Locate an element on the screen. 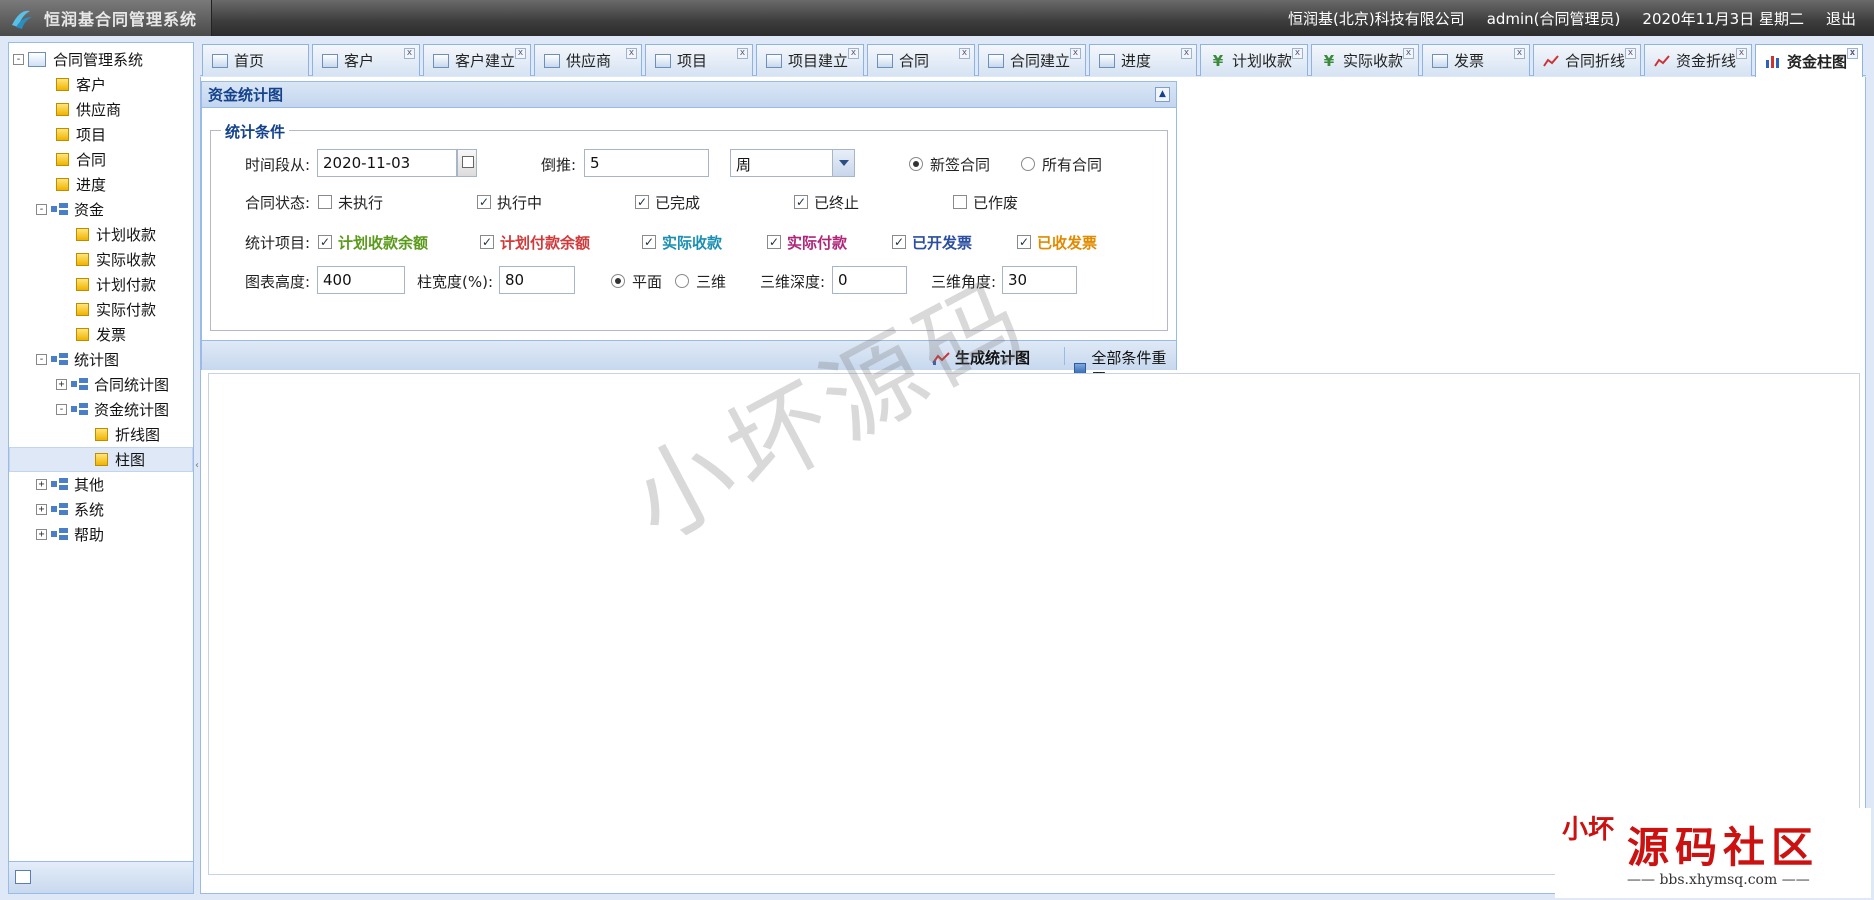  tab-fund-line: 资金折线 x is located at coordinates (1698, 60).